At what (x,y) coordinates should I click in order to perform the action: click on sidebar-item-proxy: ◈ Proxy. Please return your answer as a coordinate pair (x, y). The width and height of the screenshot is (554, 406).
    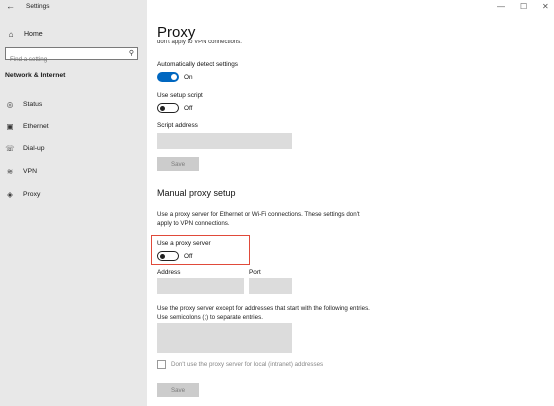
    Looking at the image, I should click on (22, 194).